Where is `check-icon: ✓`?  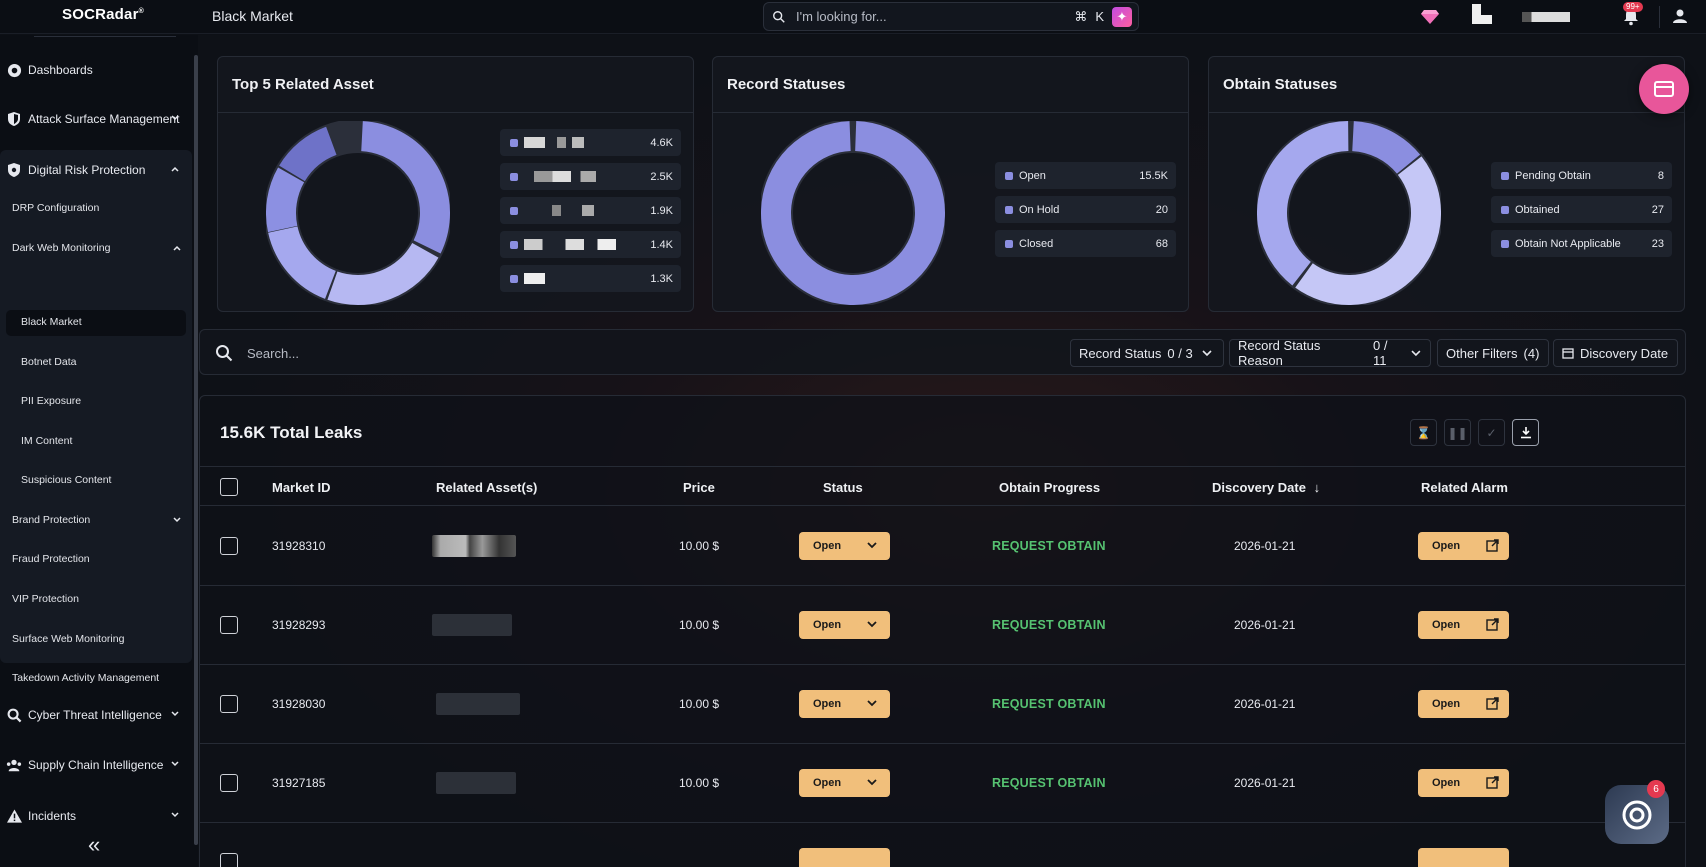 check-icon: ✓ is located at coordinates (1491, 432).